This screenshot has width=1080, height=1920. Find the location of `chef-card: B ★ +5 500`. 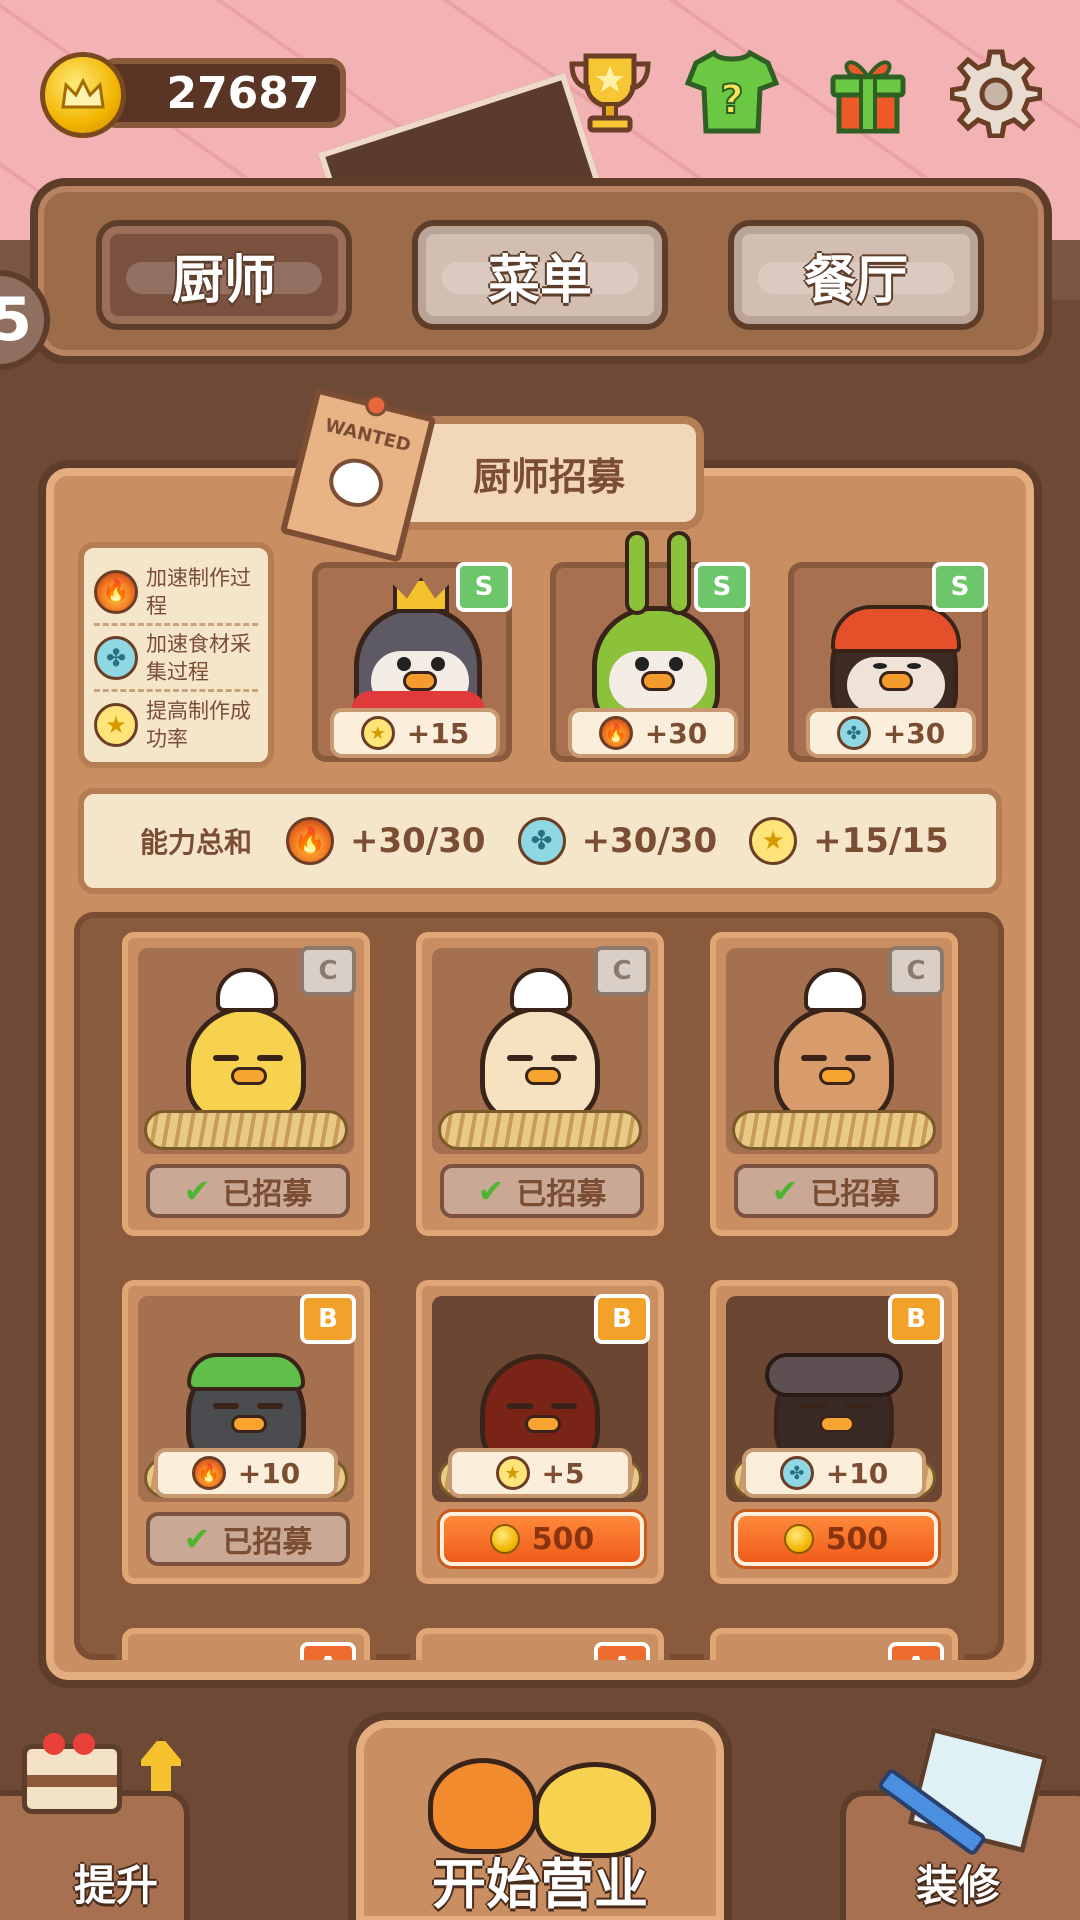

chef-card: B ★ +5 500 is located at coordinates (540, 1432).